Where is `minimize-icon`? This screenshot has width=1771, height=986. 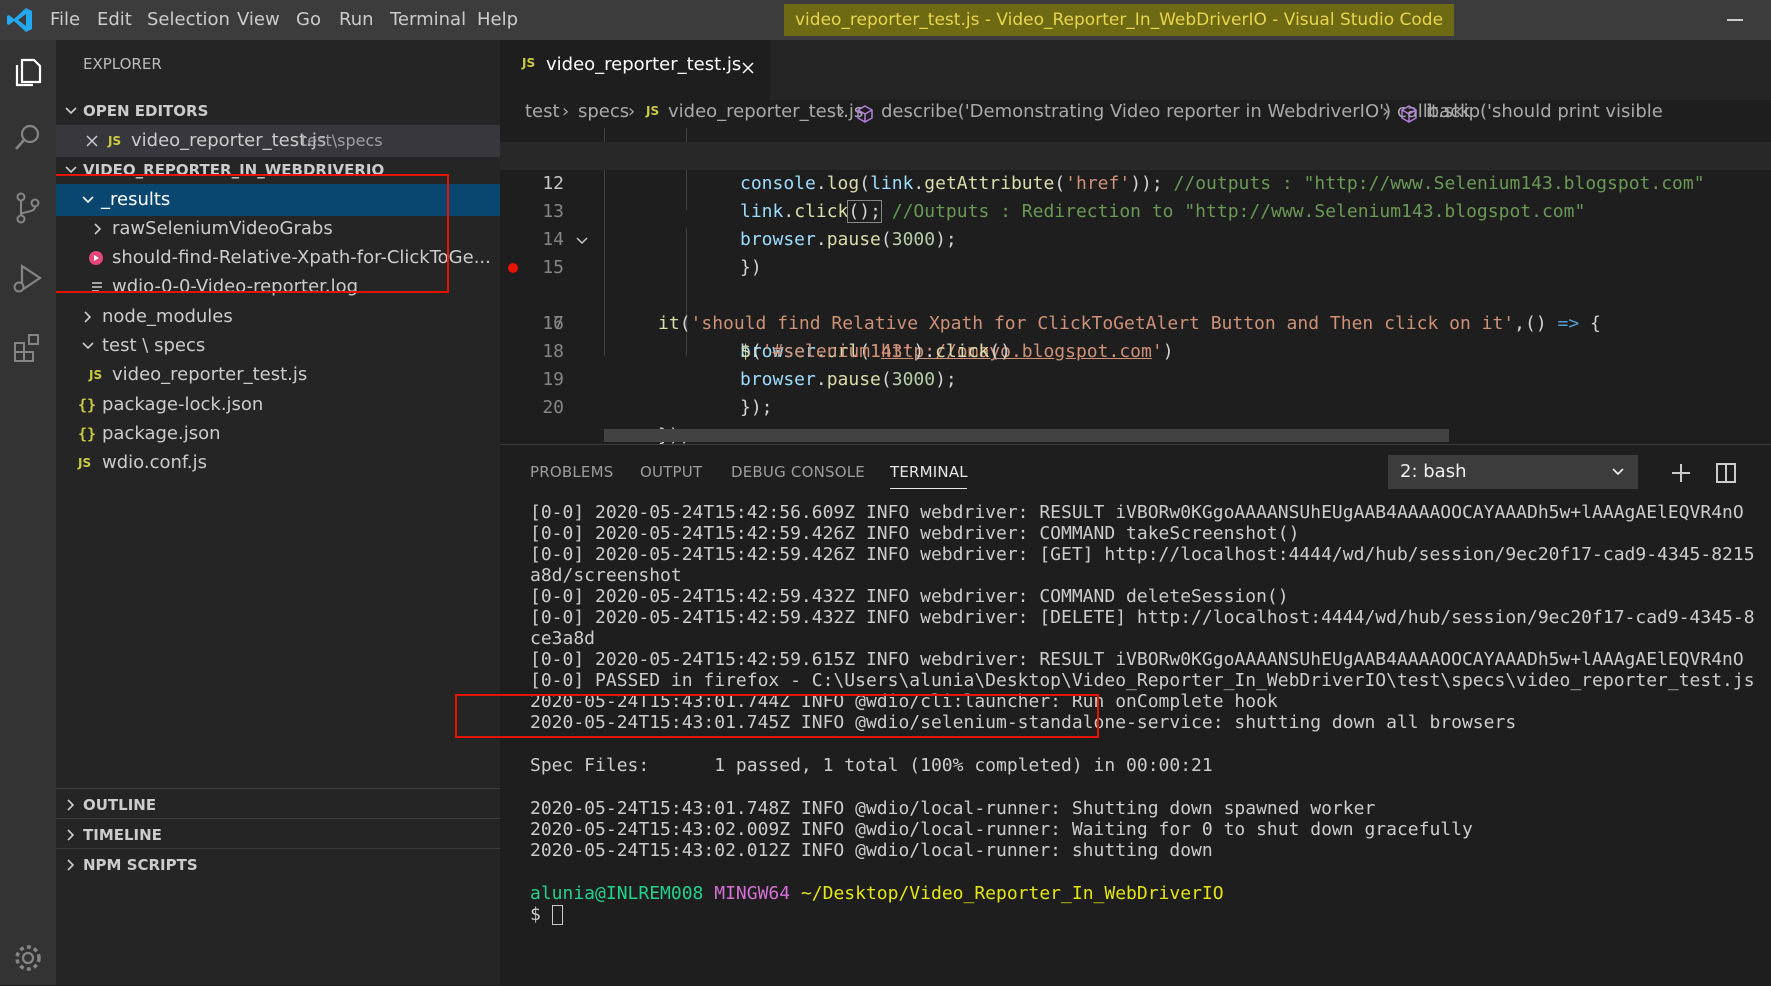
minimize-icon is located at coordinates (1735, 20).